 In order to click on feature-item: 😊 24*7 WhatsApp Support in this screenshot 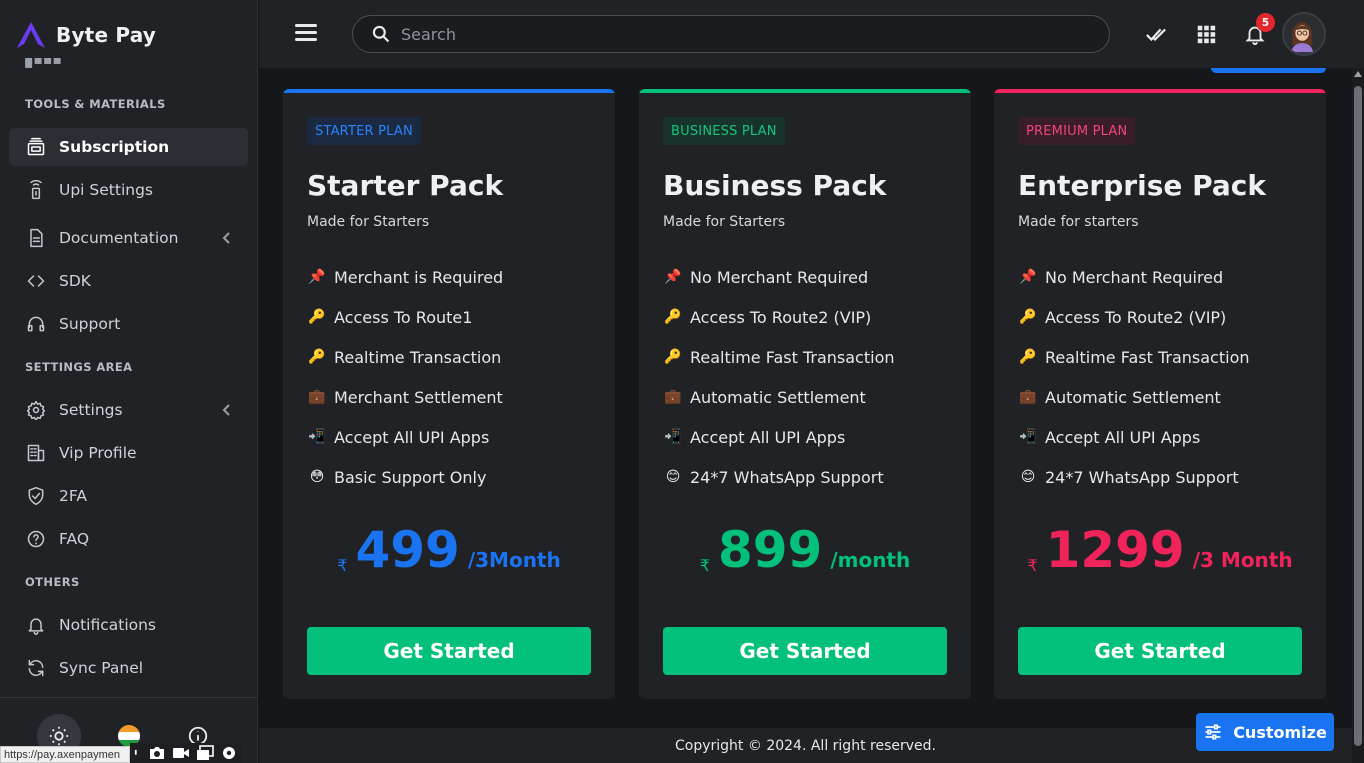, I will do `click(779, 477)`.